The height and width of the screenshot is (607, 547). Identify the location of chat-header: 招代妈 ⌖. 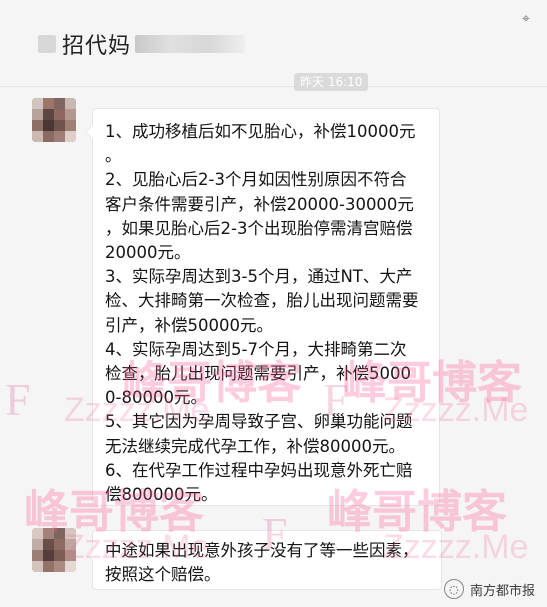
(273, 43).